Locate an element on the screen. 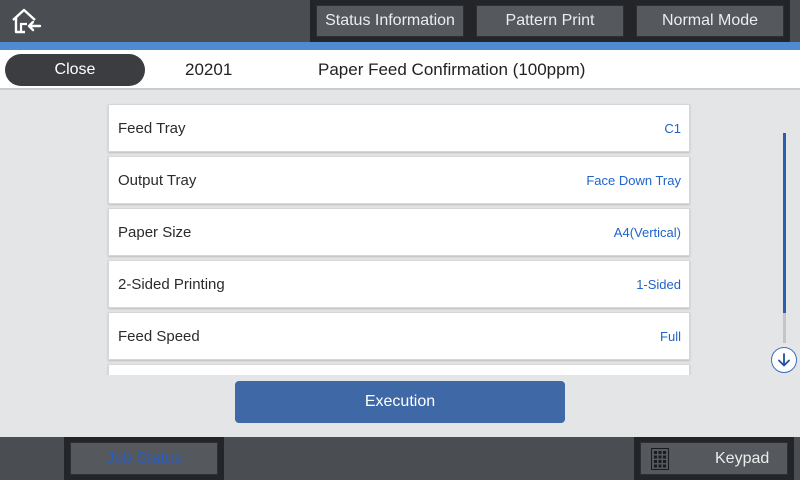 The image size is (800, 480). pattern-print-frame: Pattern Print is located at coordinates (550, 21).